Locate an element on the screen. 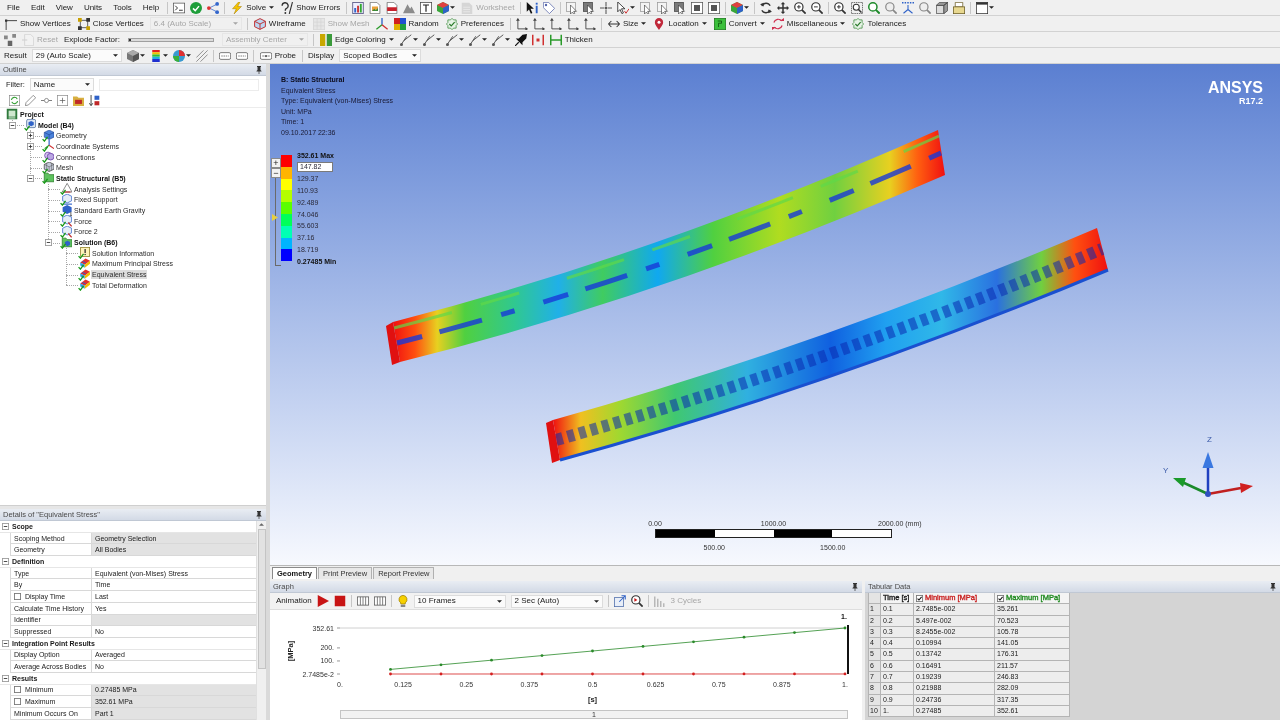 The height and width of the screenshot is (720, 1280). image-document-icon is located at coordinates (375, 7).